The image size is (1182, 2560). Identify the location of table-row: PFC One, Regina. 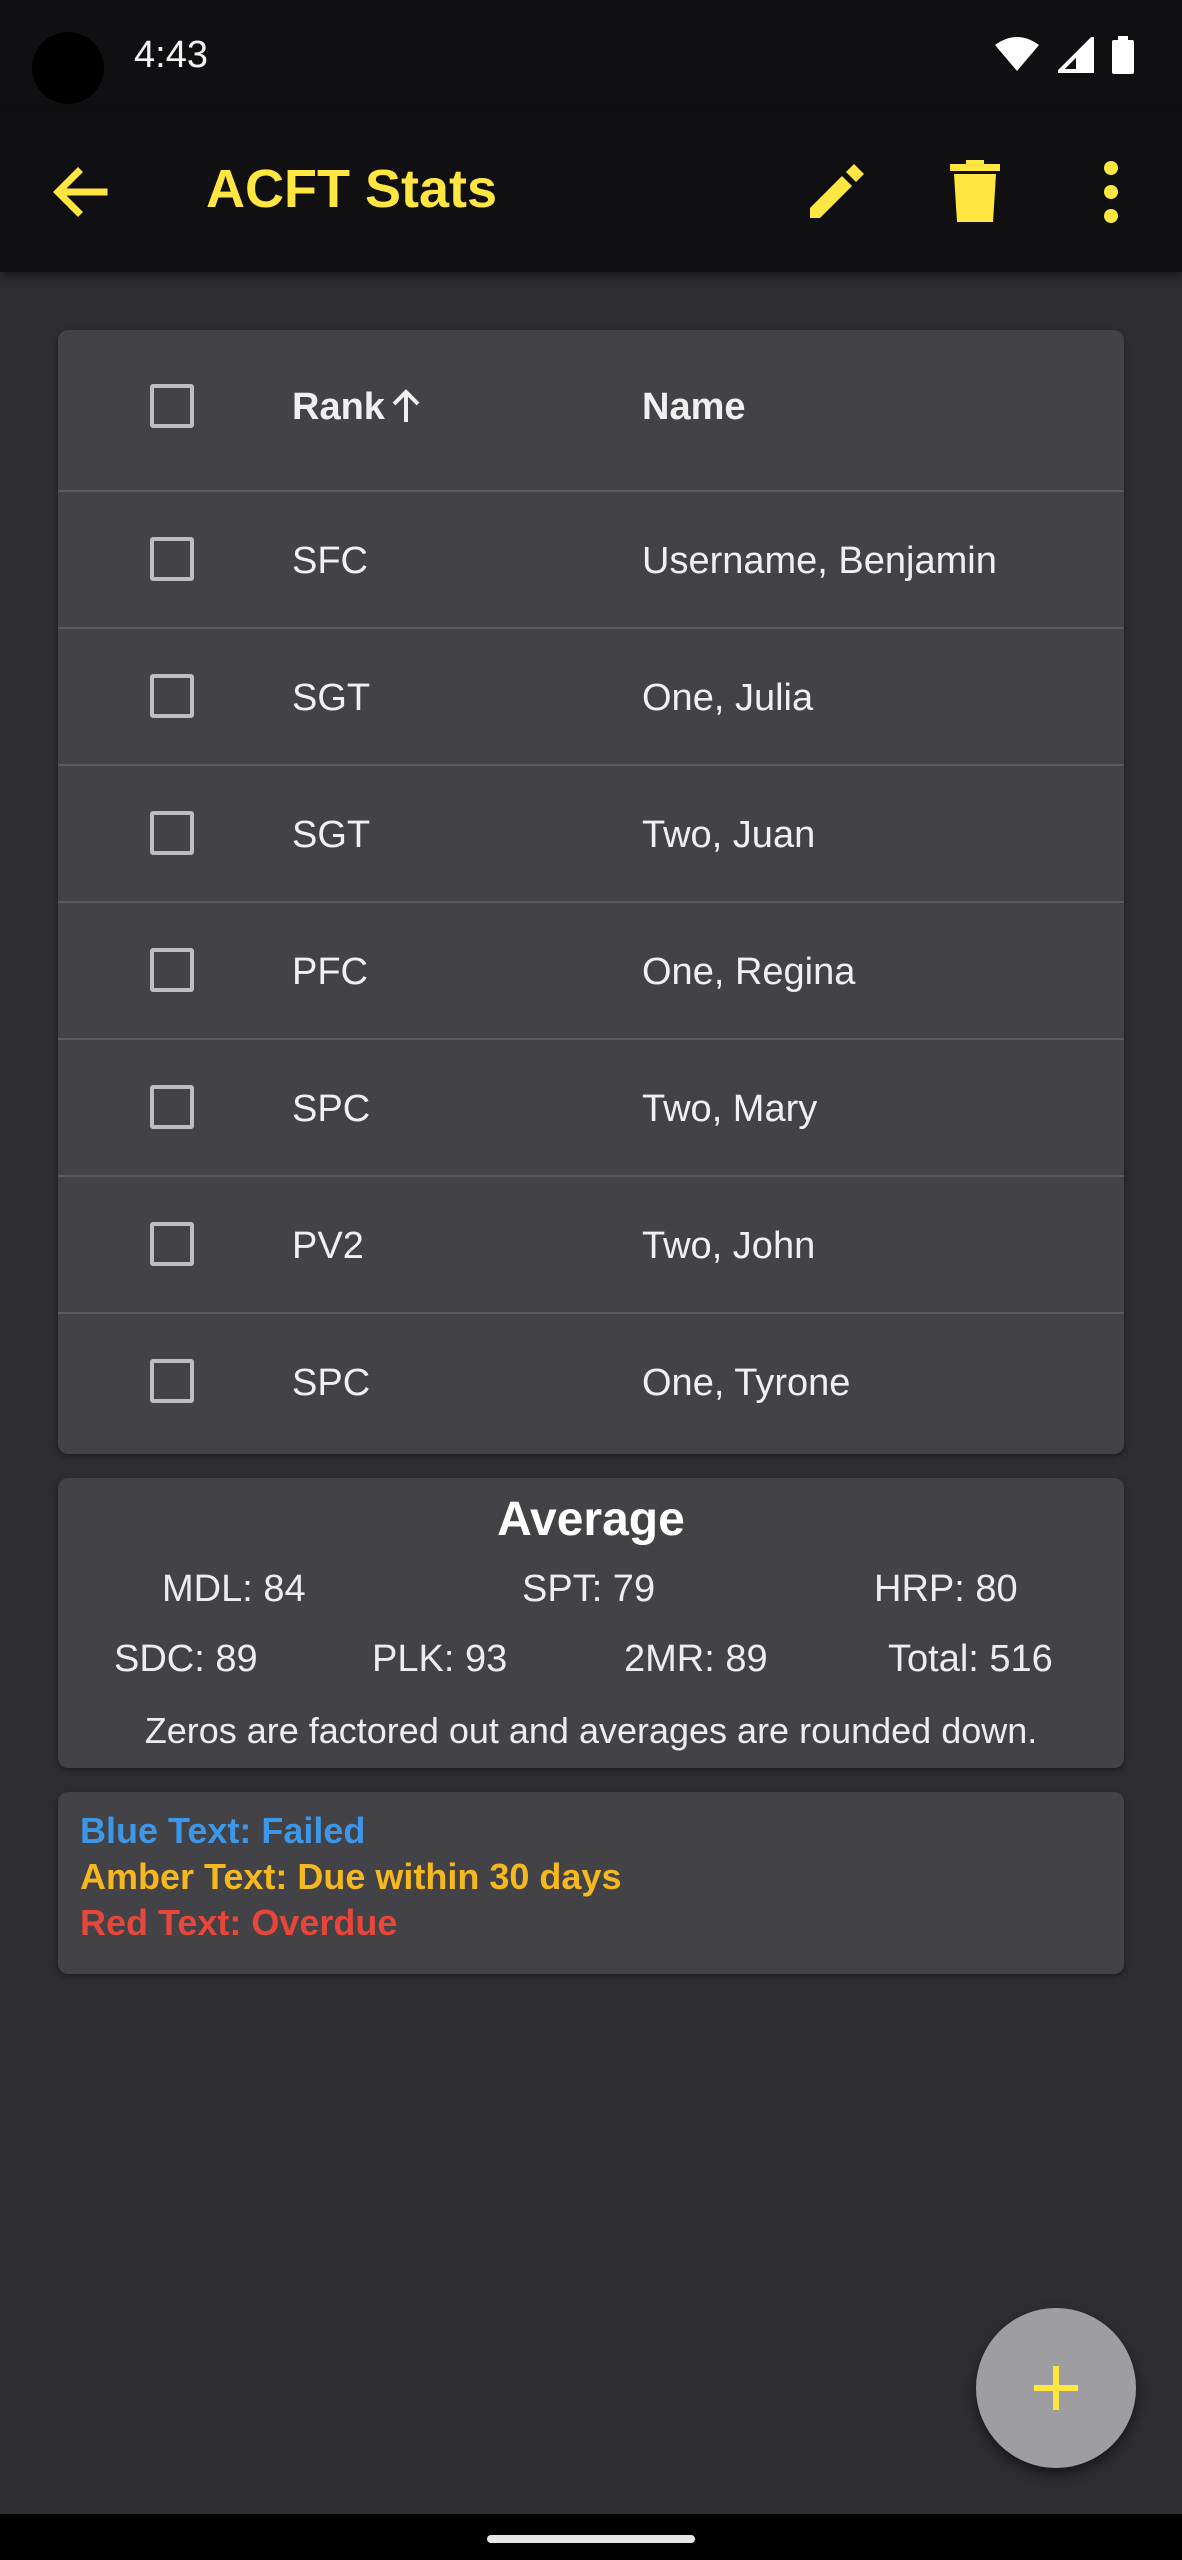
(591, 970).